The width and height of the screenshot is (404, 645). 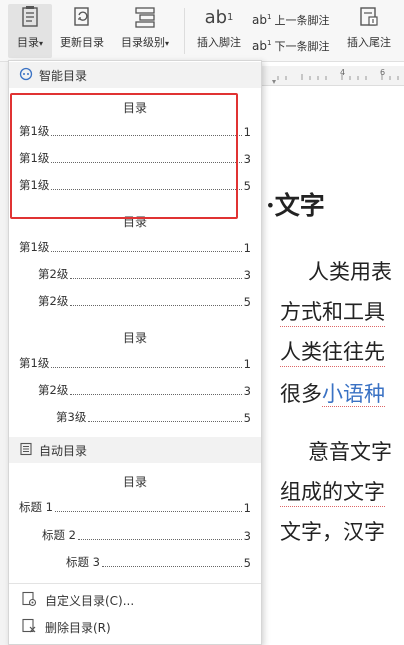 I want to click on insert-endnote-label: 插入尾注, so click(x=369, y=42).